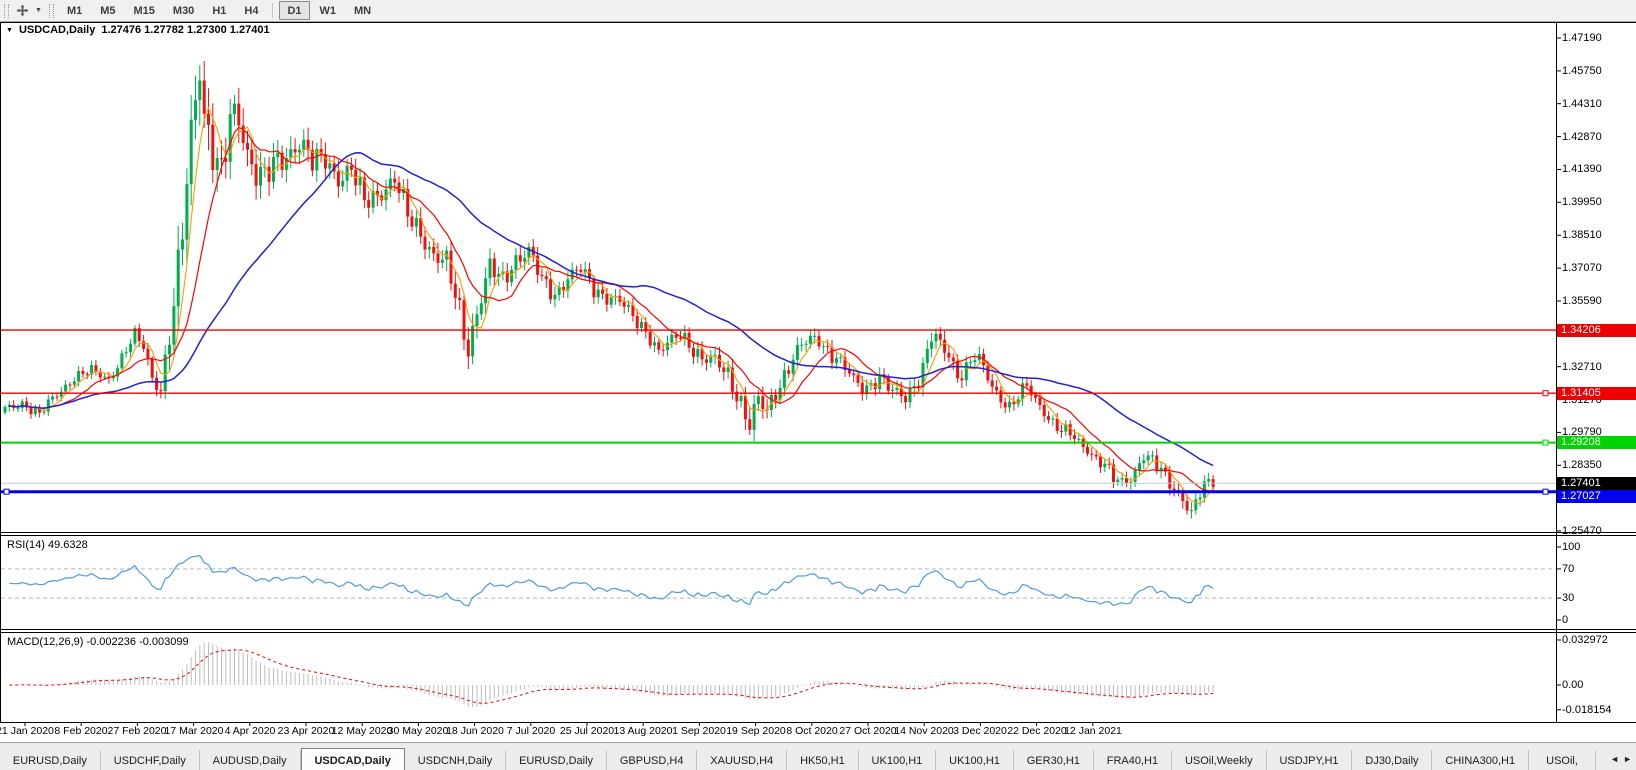 The width and height of the screenshot is (1636, 770). Describe the element at coordinates (1596, 442) in the screenshot. I see `price-level-flag: 1.29208` at that location.